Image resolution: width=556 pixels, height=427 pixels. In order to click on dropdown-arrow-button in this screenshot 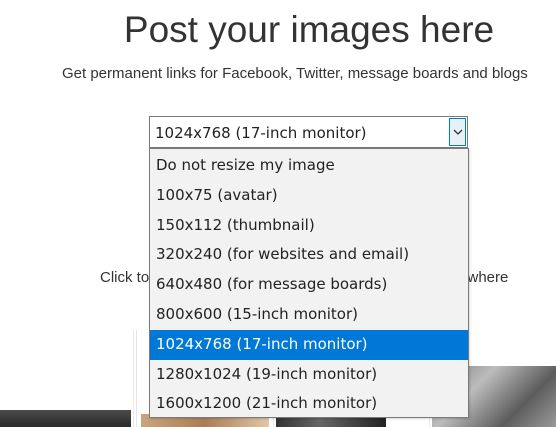, I will do `click(457, 132)`.